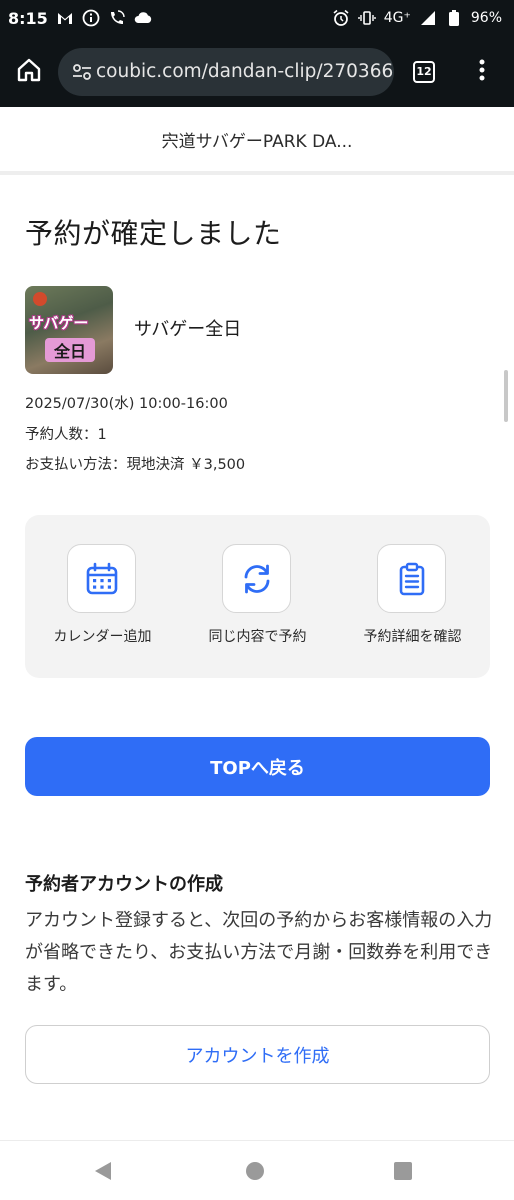 This screenshot has height=1200, width=514. Describe the element at coordinates (66, 435) in the screenshot. I see `reservation-people: 予約人数：1` at that location.